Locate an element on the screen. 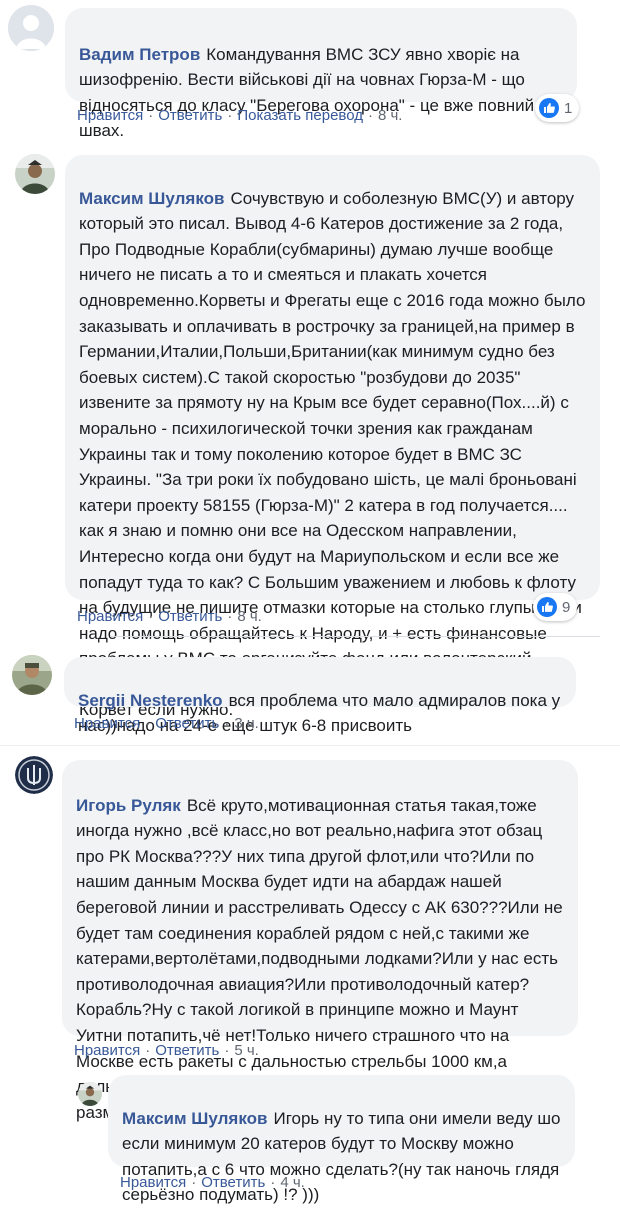 The width and height of the screenshot is (620, 1208). default-avatar-icon is located at coordinates (31, 28).